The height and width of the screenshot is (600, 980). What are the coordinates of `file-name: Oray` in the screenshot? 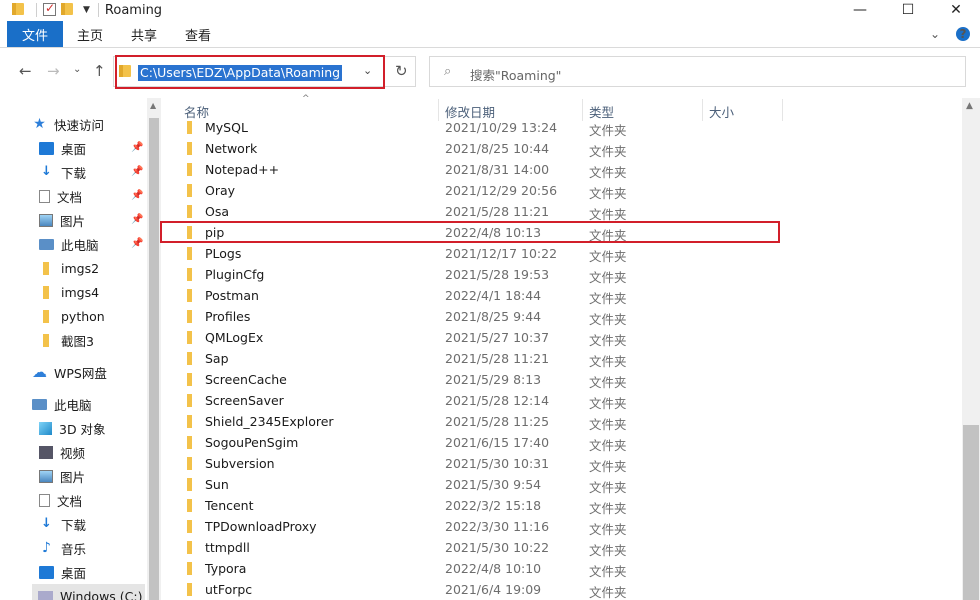 It's located at (220, 190).